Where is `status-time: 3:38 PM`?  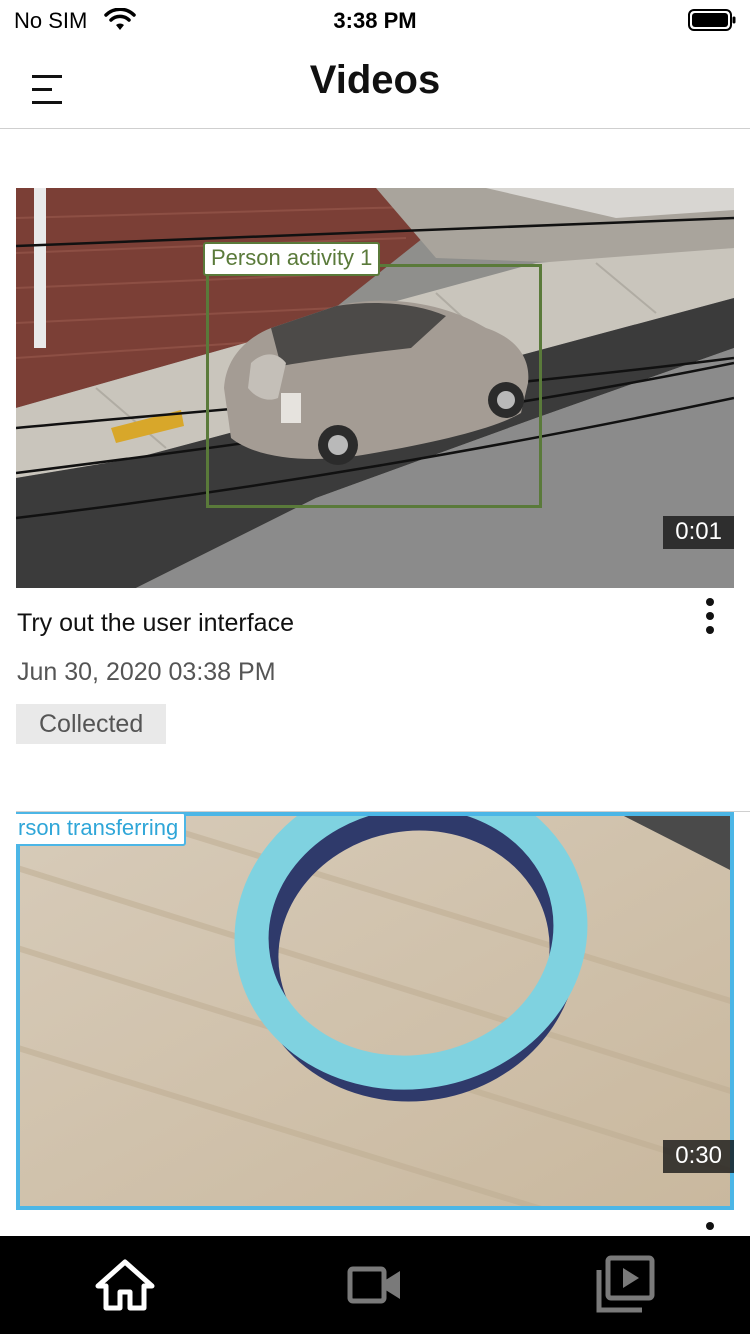
status-time: 3:38 PM is located at coordinates (375, 20).